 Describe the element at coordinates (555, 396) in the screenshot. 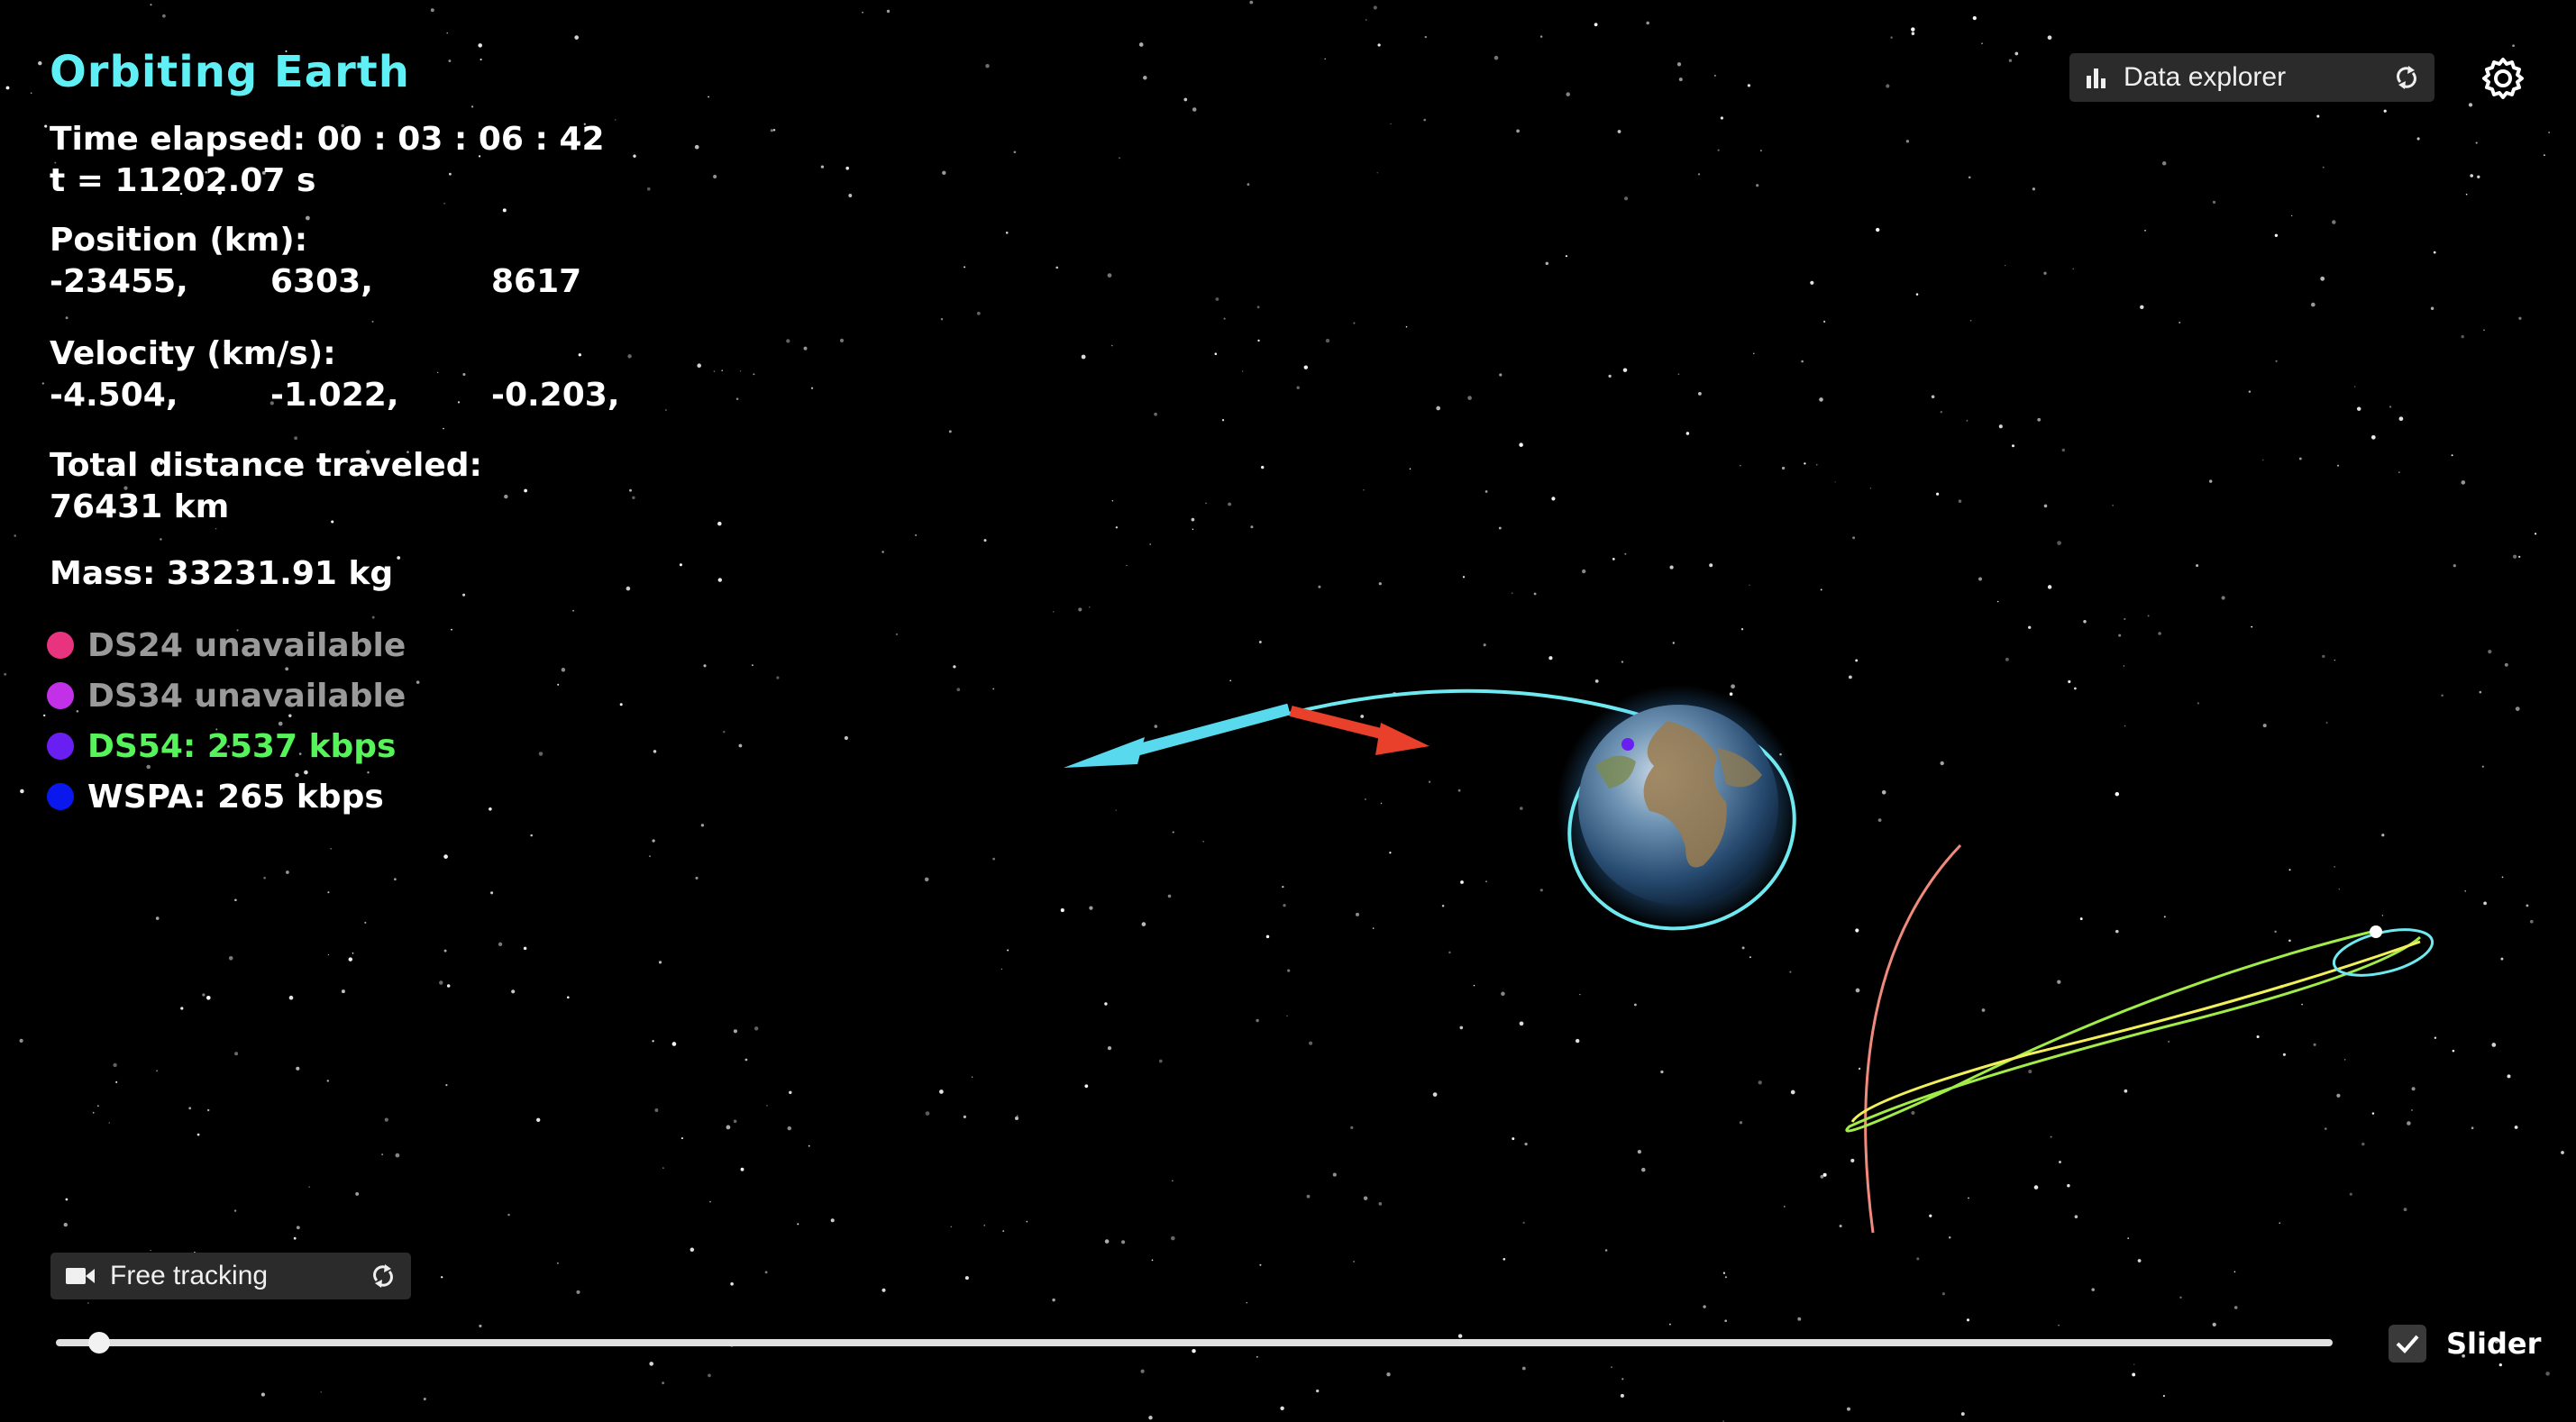

I see `velocity-z: -0.203,` at that location.